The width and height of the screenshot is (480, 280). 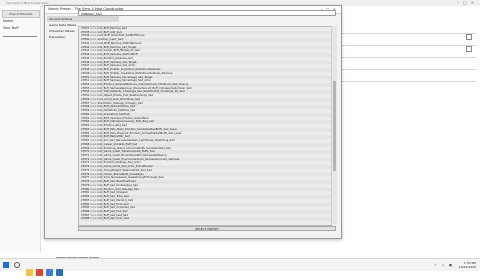 I want to click on name-label: Name, so click(x=8, y=21).